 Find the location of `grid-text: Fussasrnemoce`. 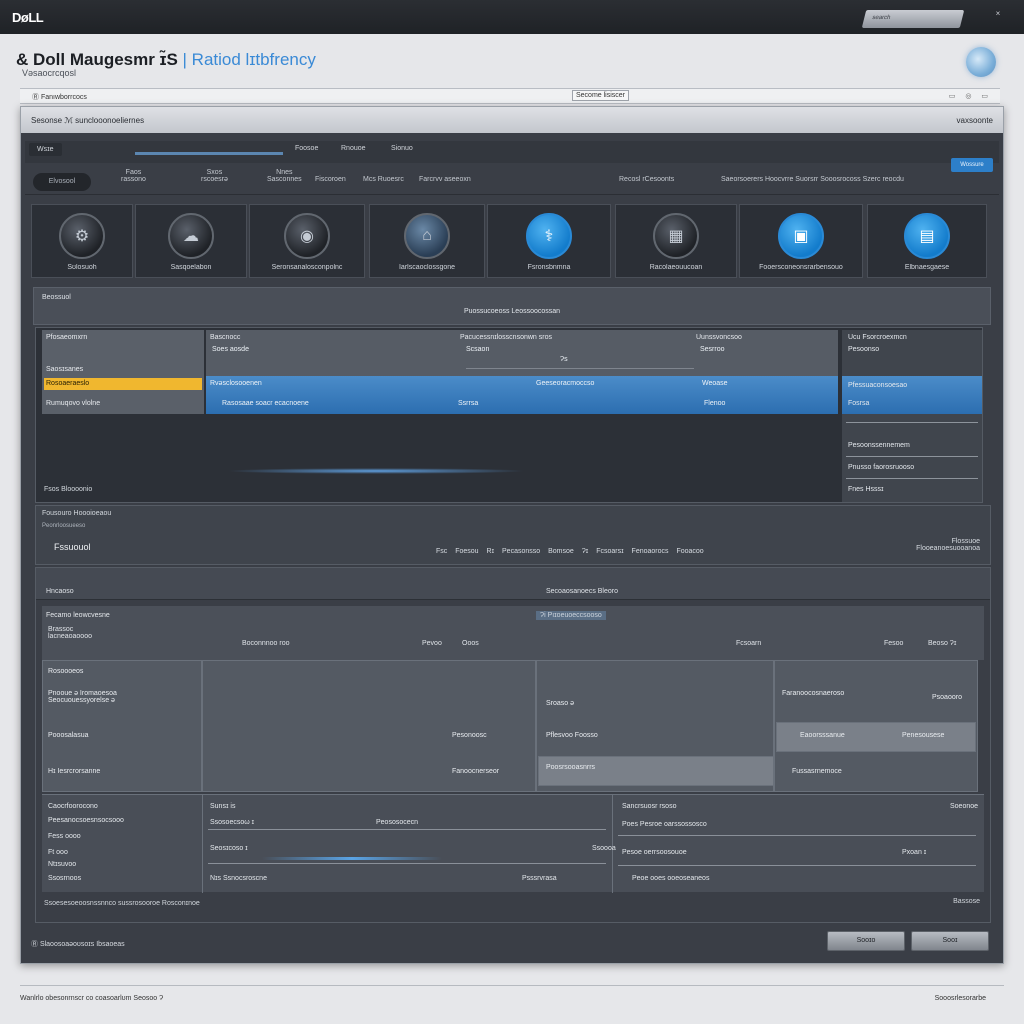

grid-text: Fussasrnemoce is located at coordinates (817, 771).